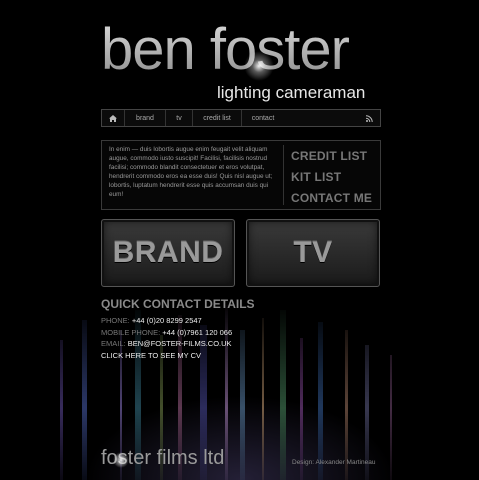 This screenshot has height=480, width=479. I want to click on nav-contact: contact, so click(263, 118).